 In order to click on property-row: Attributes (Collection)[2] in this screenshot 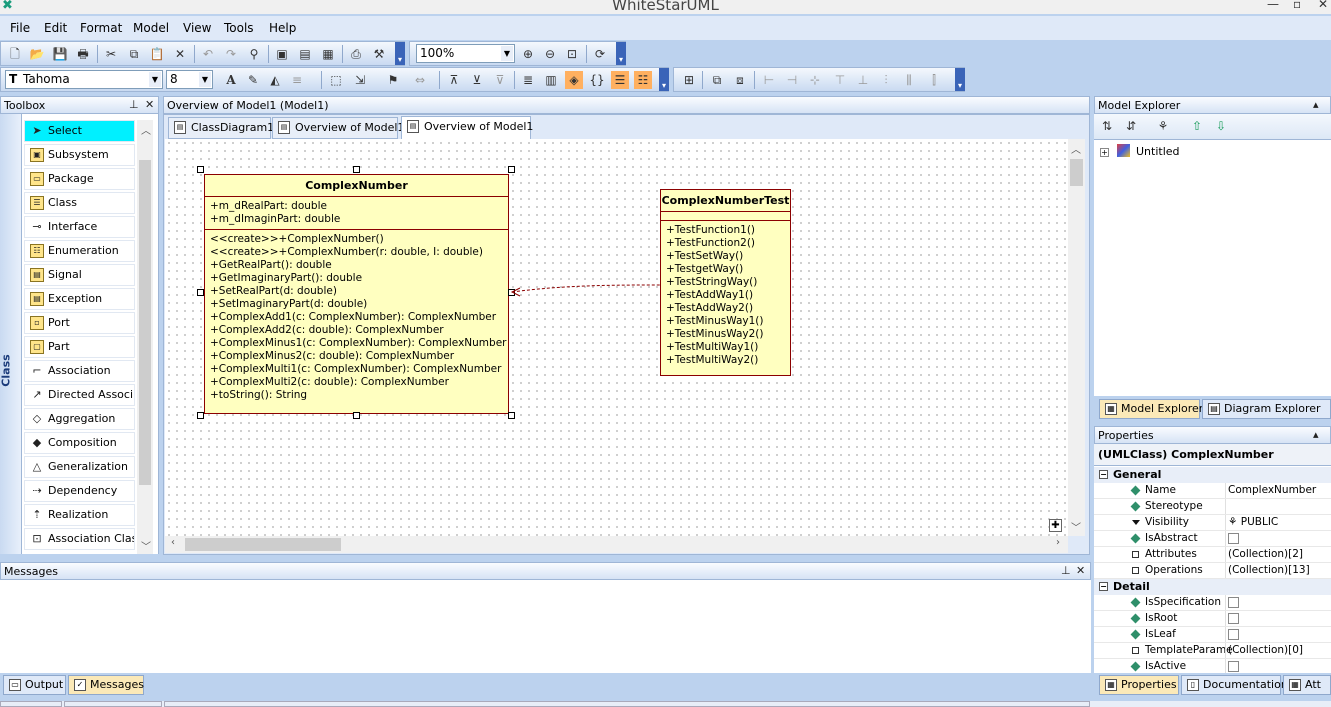, I will do `click(1212, 555)`.